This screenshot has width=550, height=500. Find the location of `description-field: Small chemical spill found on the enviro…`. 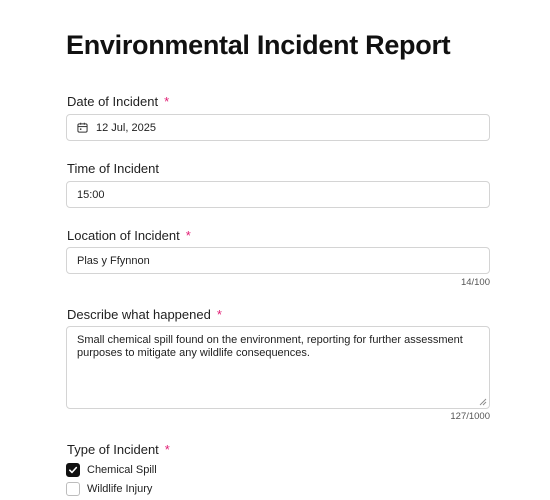

description-field: Small chemical spill found on the enviro… is located at coordinates (278, 367).